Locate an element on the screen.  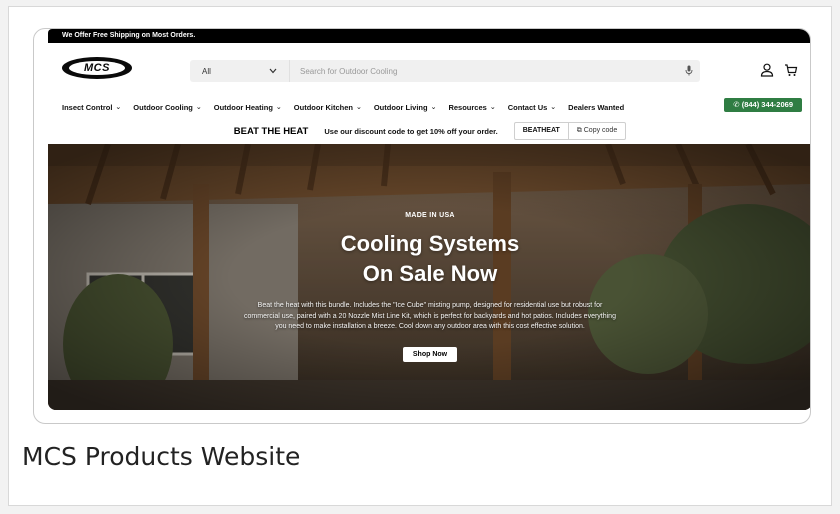
copy-code-button: ⧉ Copy code is located at coordinates (597, 131).